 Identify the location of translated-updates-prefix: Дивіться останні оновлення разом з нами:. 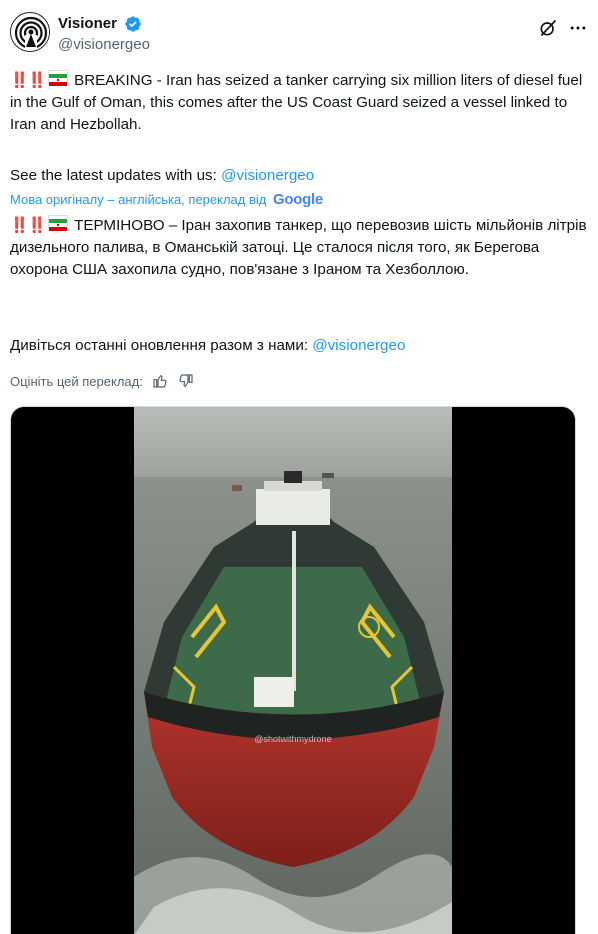
(161, 345).